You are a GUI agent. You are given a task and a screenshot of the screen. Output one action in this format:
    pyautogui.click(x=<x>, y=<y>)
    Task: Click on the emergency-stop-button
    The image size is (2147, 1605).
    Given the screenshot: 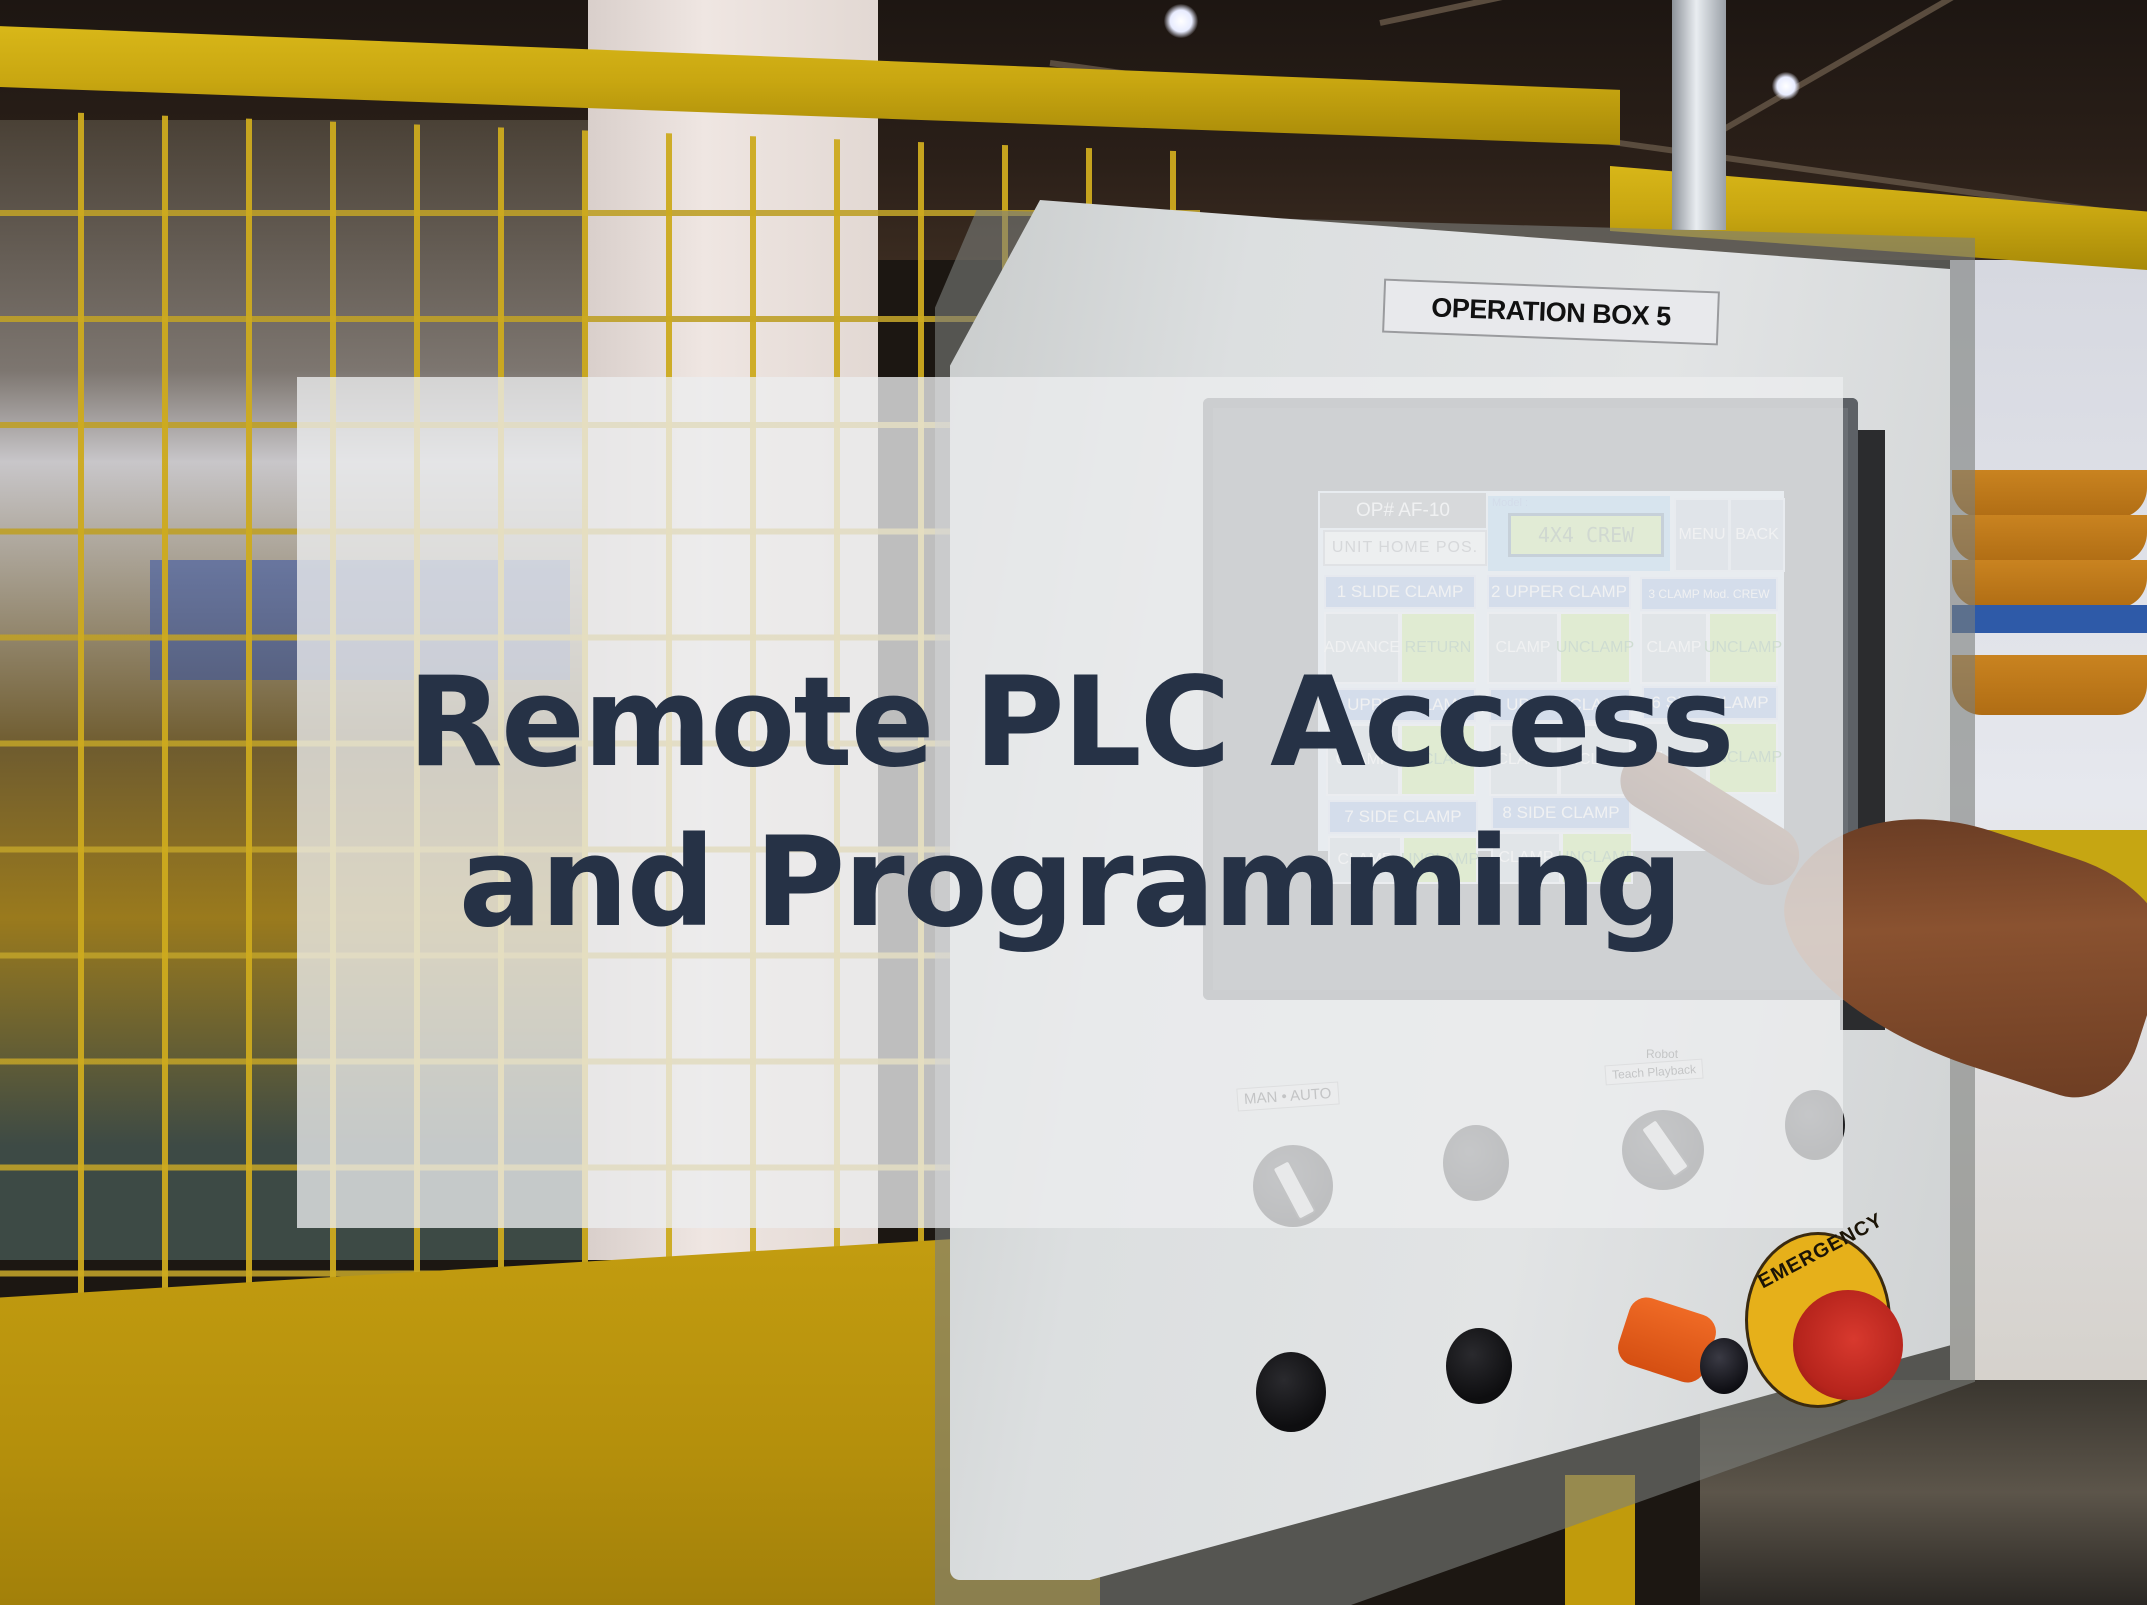 What is the action you would take?
    pyautogui.click(x=1848, y=1345)
    